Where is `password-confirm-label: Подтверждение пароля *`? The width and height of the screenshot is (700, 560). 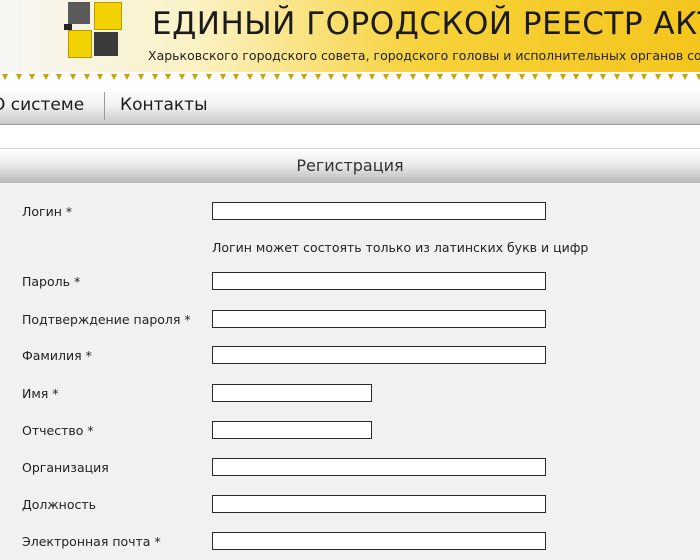 password-confirm-label: Подтверждение пароля * is located at coordinates (106, 319).